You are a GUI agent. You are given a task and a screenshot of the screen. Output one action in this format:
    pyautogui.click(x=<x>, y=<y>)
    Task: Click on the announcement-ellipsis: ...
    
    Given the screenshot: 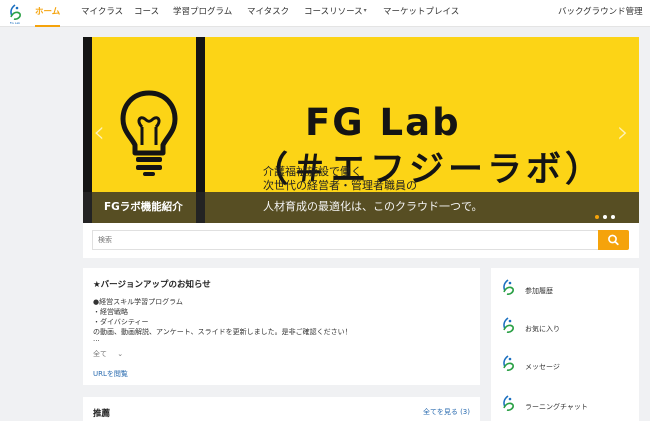 What is the action you would take?
    pyautogui.click(x=96, y=339)
    